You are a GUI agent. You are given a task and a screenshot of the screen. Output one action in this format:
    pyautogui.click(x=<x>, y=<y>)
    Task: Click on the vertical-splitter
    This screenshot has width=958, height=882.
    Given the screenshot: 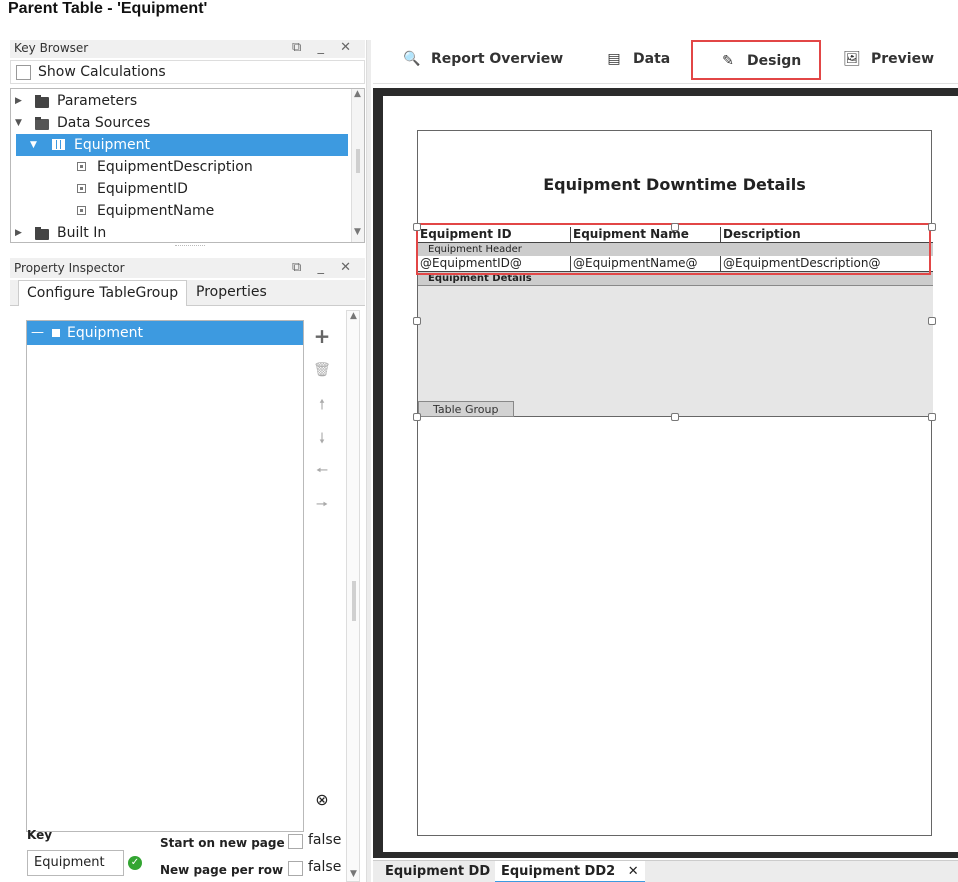 What is the action you would take?
    pyautogui.click(x=368, y=461)
    